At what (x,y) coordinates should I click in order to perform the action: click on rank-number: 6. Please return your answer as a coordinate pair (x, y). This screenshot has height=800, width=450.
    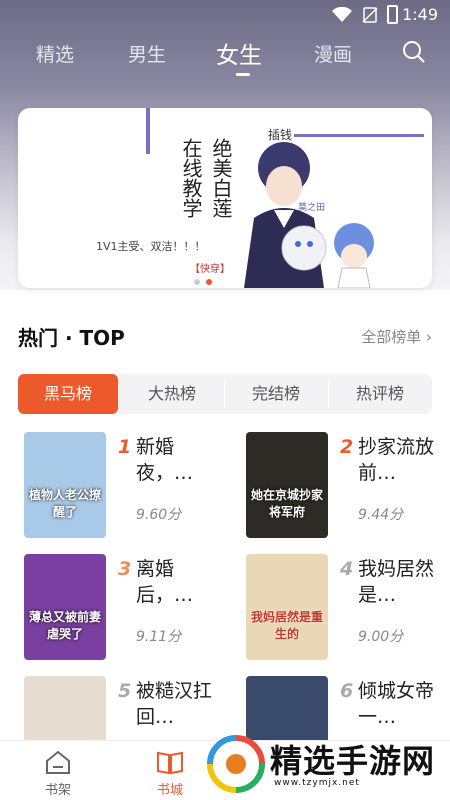
    Looking at the image, I should click on (347, 691).